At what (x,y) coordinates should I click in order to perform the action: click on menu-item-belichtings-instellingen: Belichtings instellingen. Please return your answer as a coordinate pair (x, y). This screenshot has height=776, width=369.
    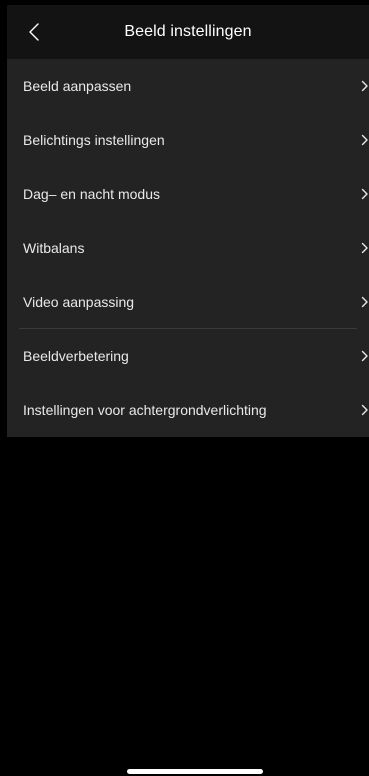
    Looking at the image, I should click on (188, 140).